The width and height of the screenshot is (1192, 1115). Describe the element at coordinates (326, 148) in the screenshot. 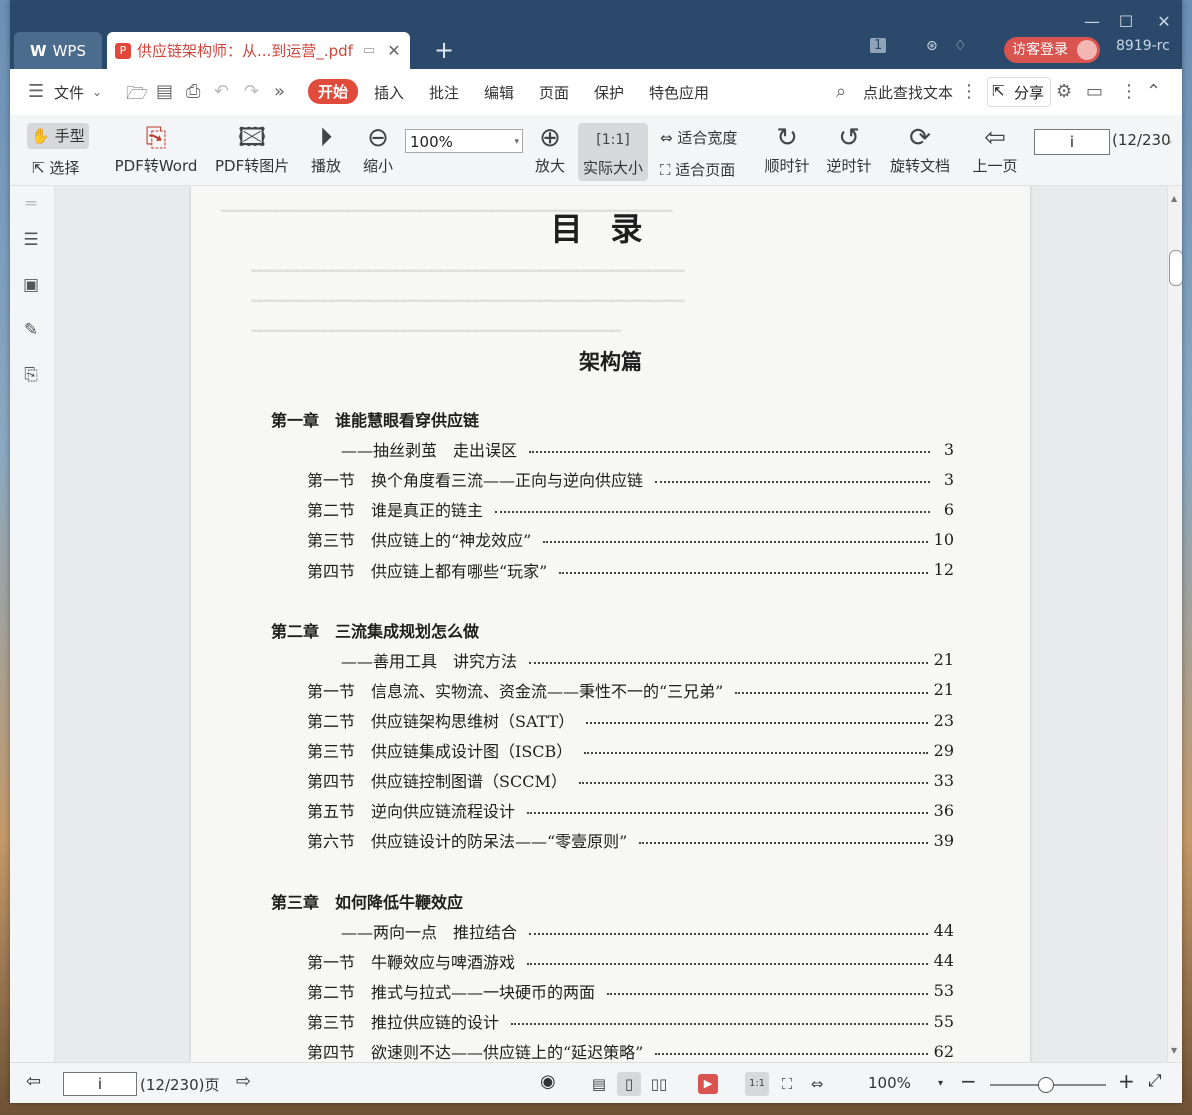

I see `play-button: ⏵ 播放` at that location.